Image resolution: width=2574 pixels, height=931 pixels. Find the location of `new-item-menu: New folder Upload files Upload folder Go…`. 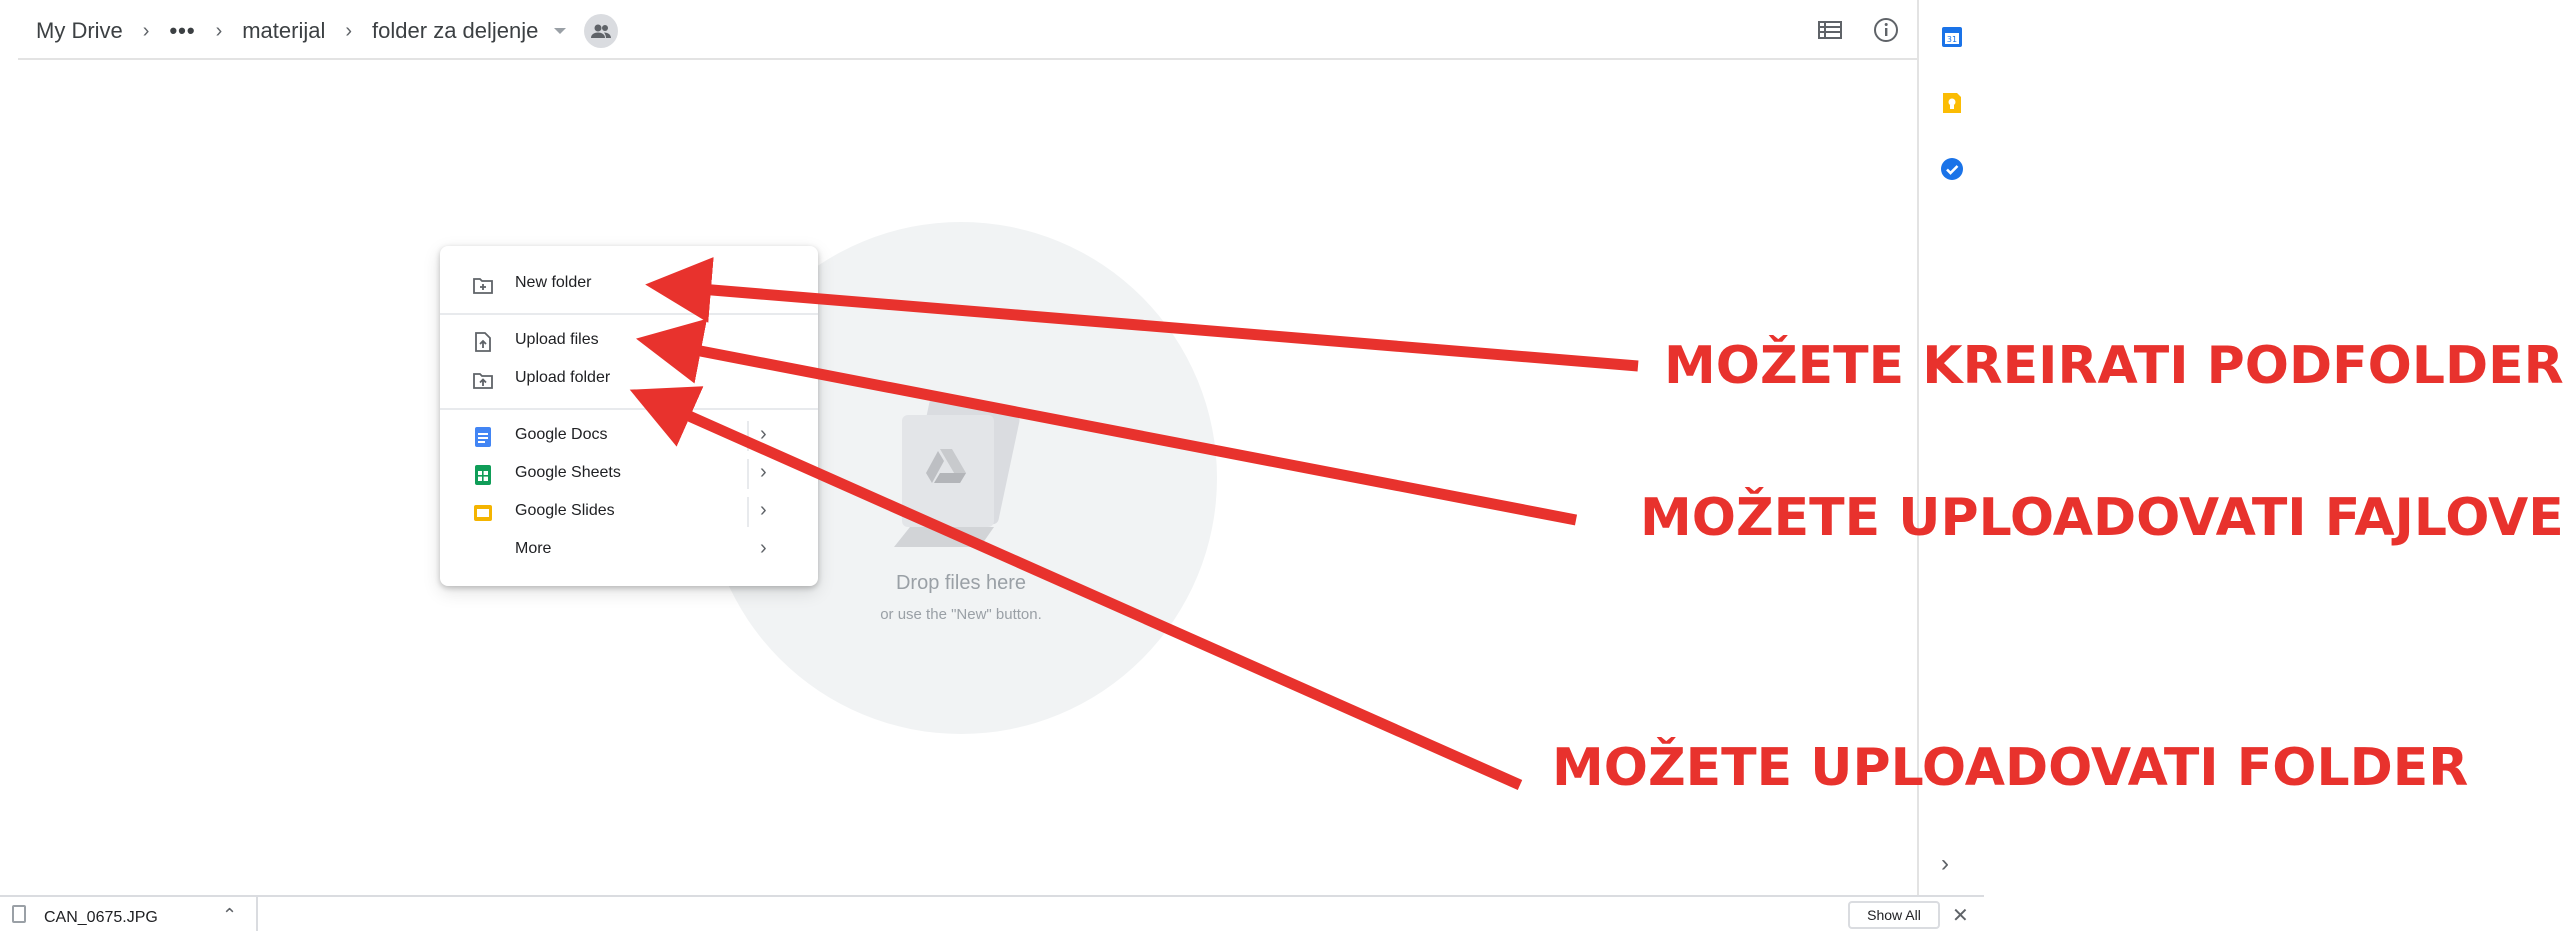

new-item-menu: New folder Upload files Upload folder Go… is located at coordinates (629, 416).